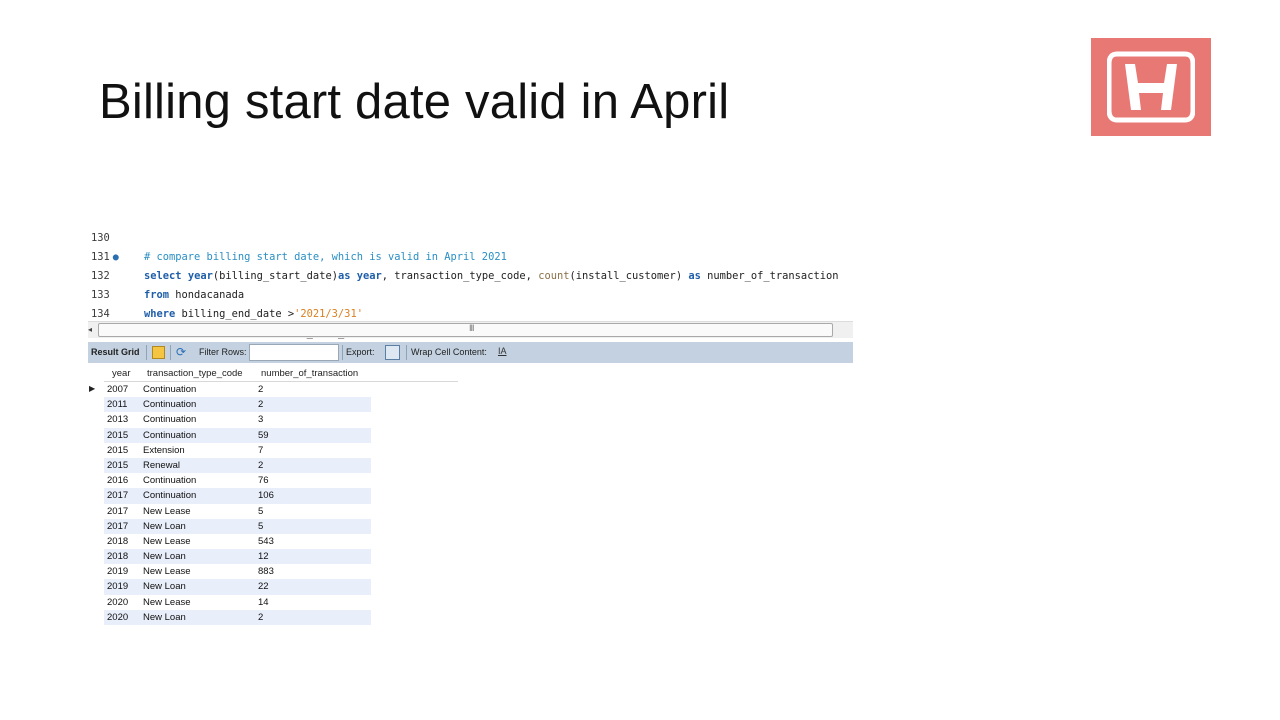 Image resolution: width=1280 pixels, height=720 pixels. What do you see at coordinates (164, 450) in the screenshot?
I see `cell-transaction-type-code: Extension` at bounding box center [164, 450].